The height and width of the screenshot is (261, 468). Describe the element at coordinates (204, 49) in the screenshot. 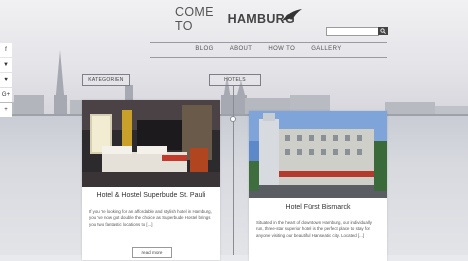

I see `nav-item-blog: BLOG` at that location.